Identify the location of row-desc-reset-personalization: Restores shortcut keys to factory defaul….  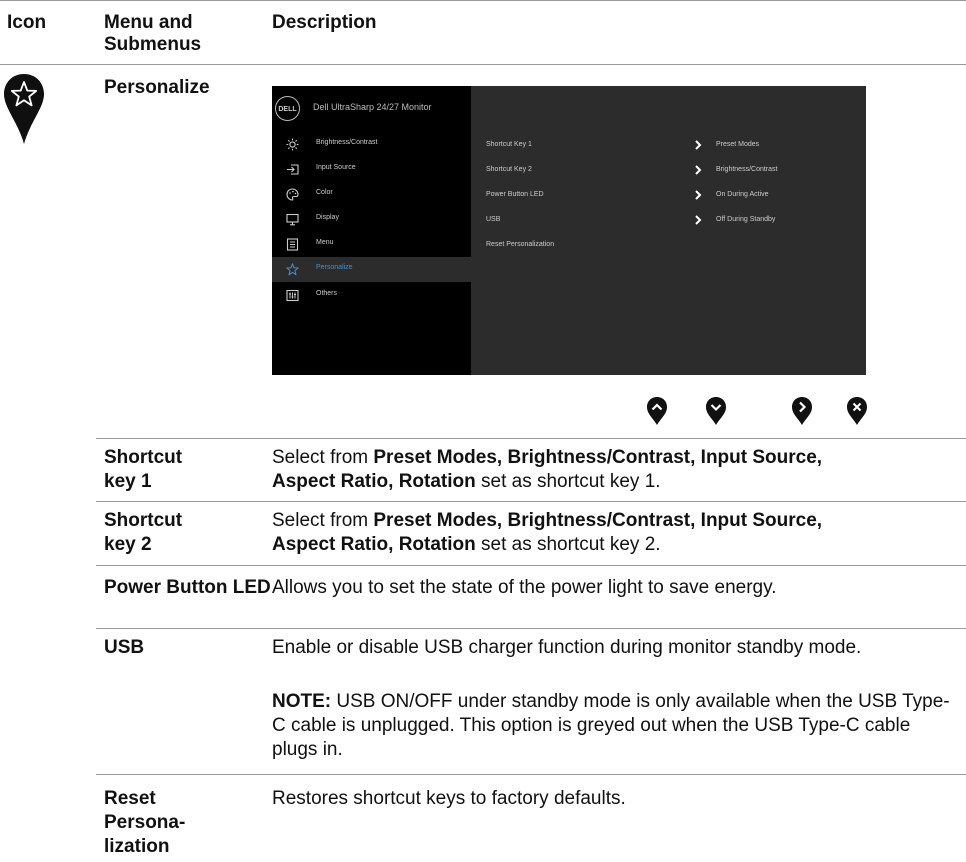
(449, 798).